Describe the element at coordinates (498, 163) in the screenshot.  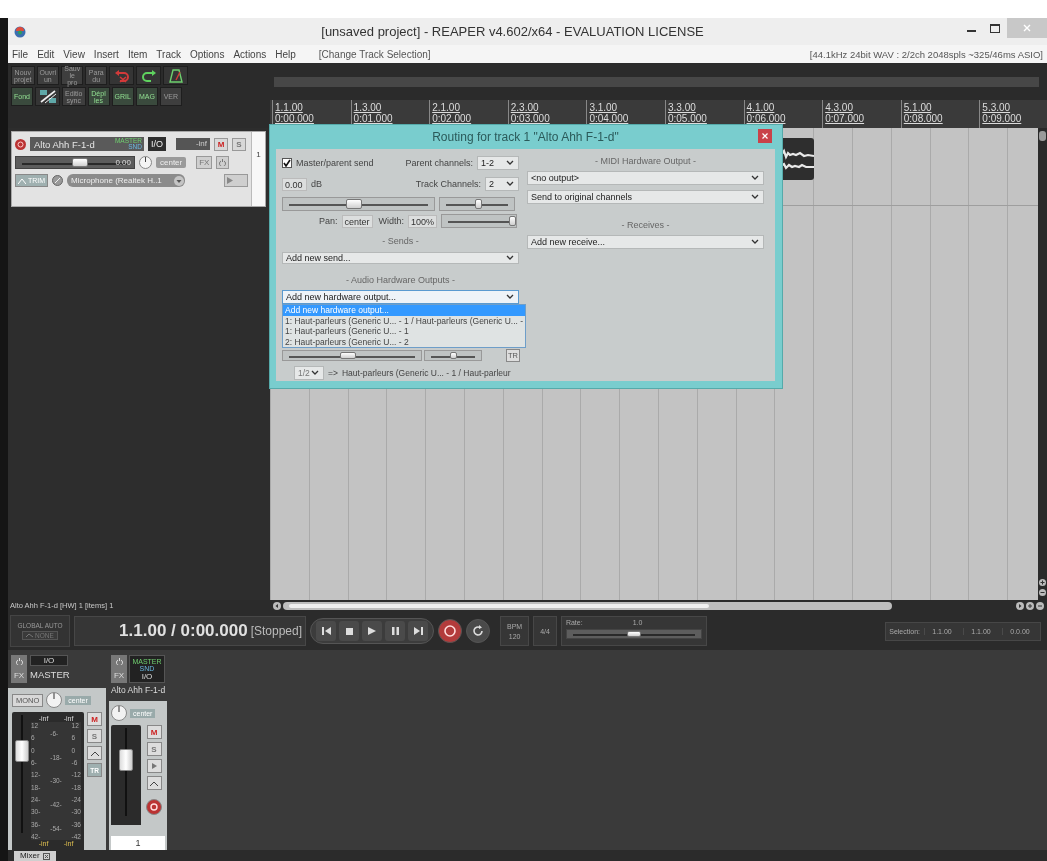
I see `parent-channels-select: 1-2` at that location.